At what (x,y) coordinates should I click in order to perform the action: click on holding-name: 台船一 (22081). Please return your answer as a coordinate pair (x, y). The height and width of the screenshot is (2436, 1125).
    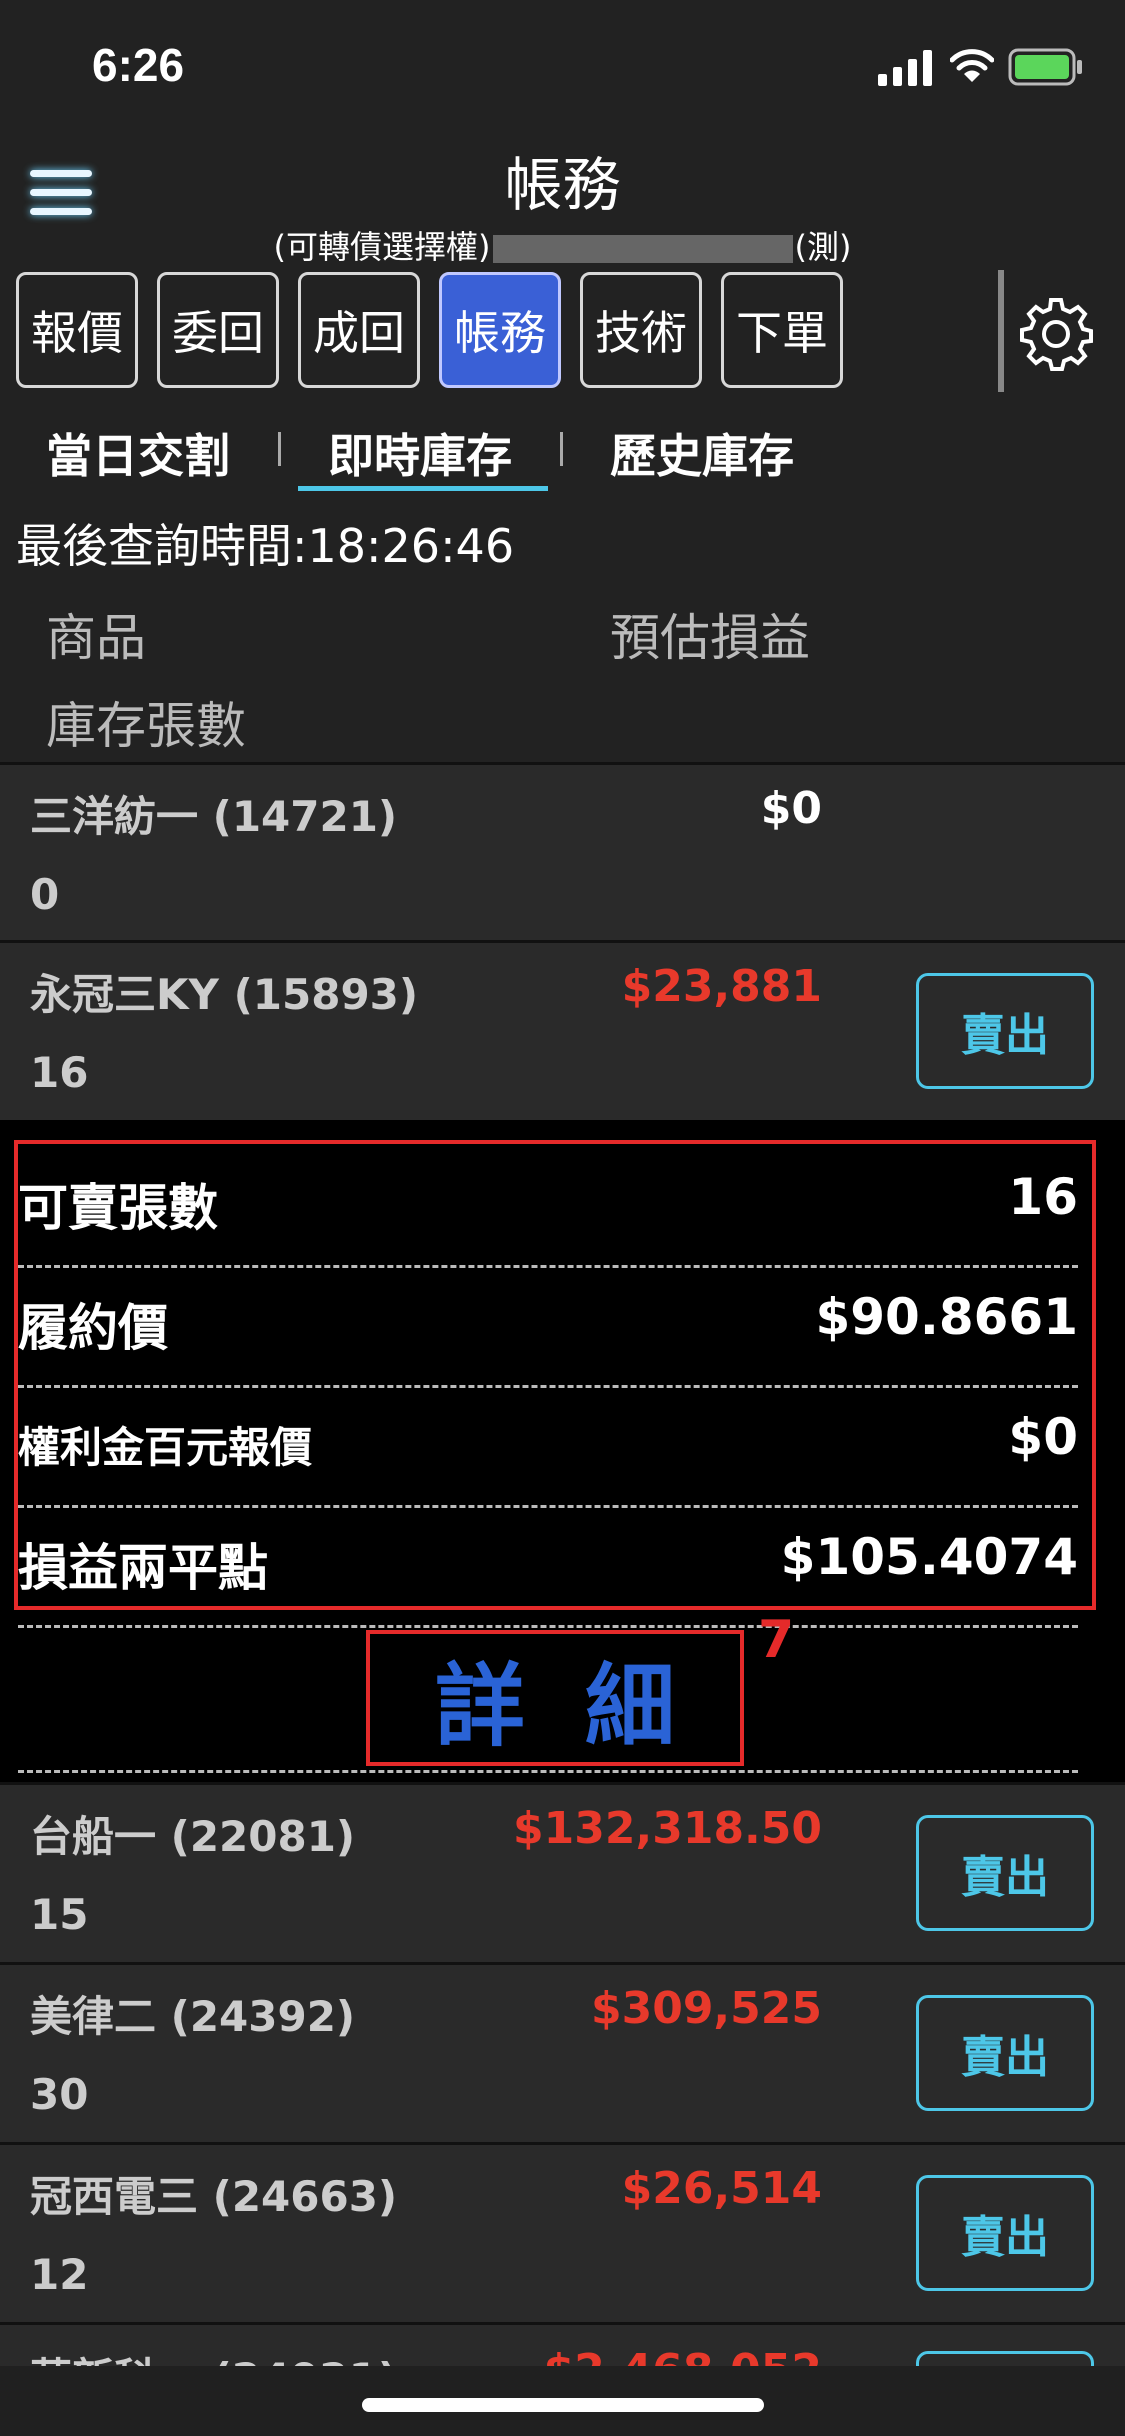
    Looking at the image, I should click on (193, 1836).